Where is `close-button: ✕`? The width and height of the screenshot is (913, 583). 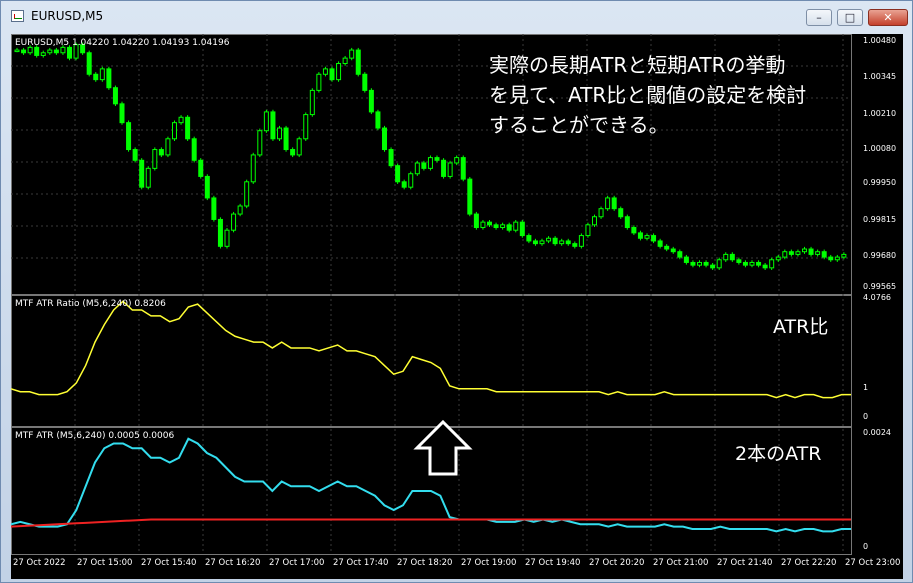
close-button: ✕ is located at coordinates (888, 17).